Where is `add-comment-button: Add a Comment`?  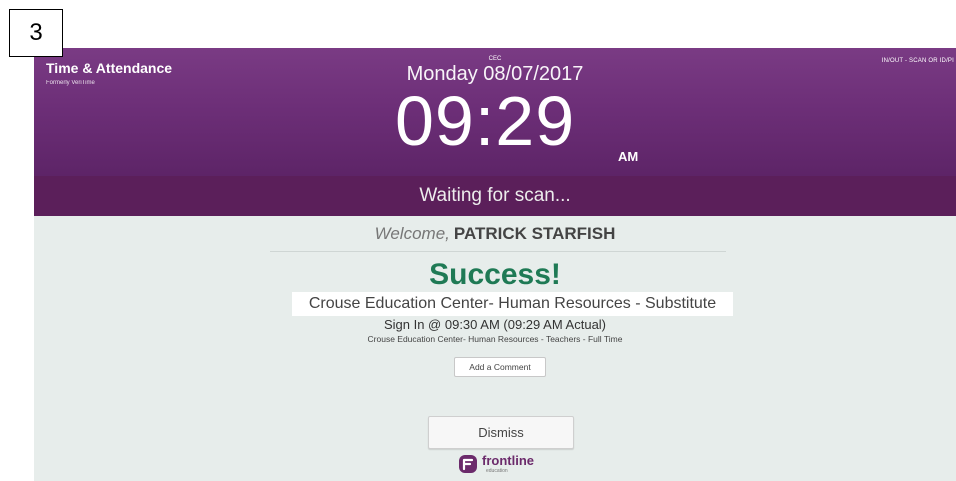
add-comment-button: Add a Comment is located at coordinates (500, 367).